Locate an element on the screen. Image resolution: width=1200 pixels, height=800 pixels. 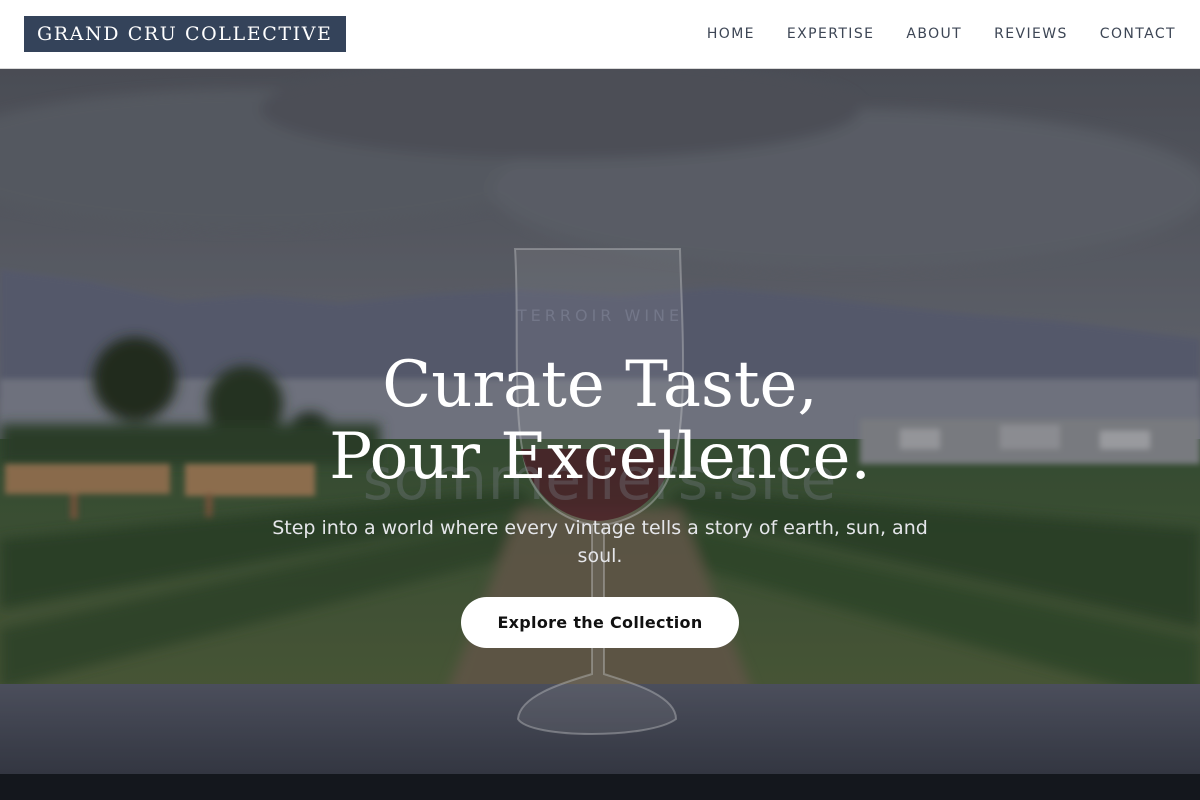
nav-reviews-link: REVIEWS is located at coordinates (1031, 34).